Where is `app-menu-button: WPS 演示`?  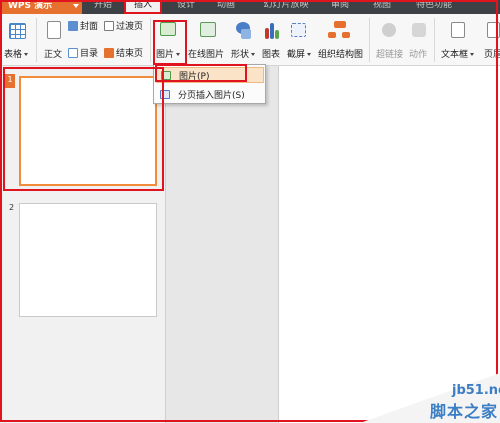
app-menu-button: WPS 演示 is located at coordinates (41, 7).